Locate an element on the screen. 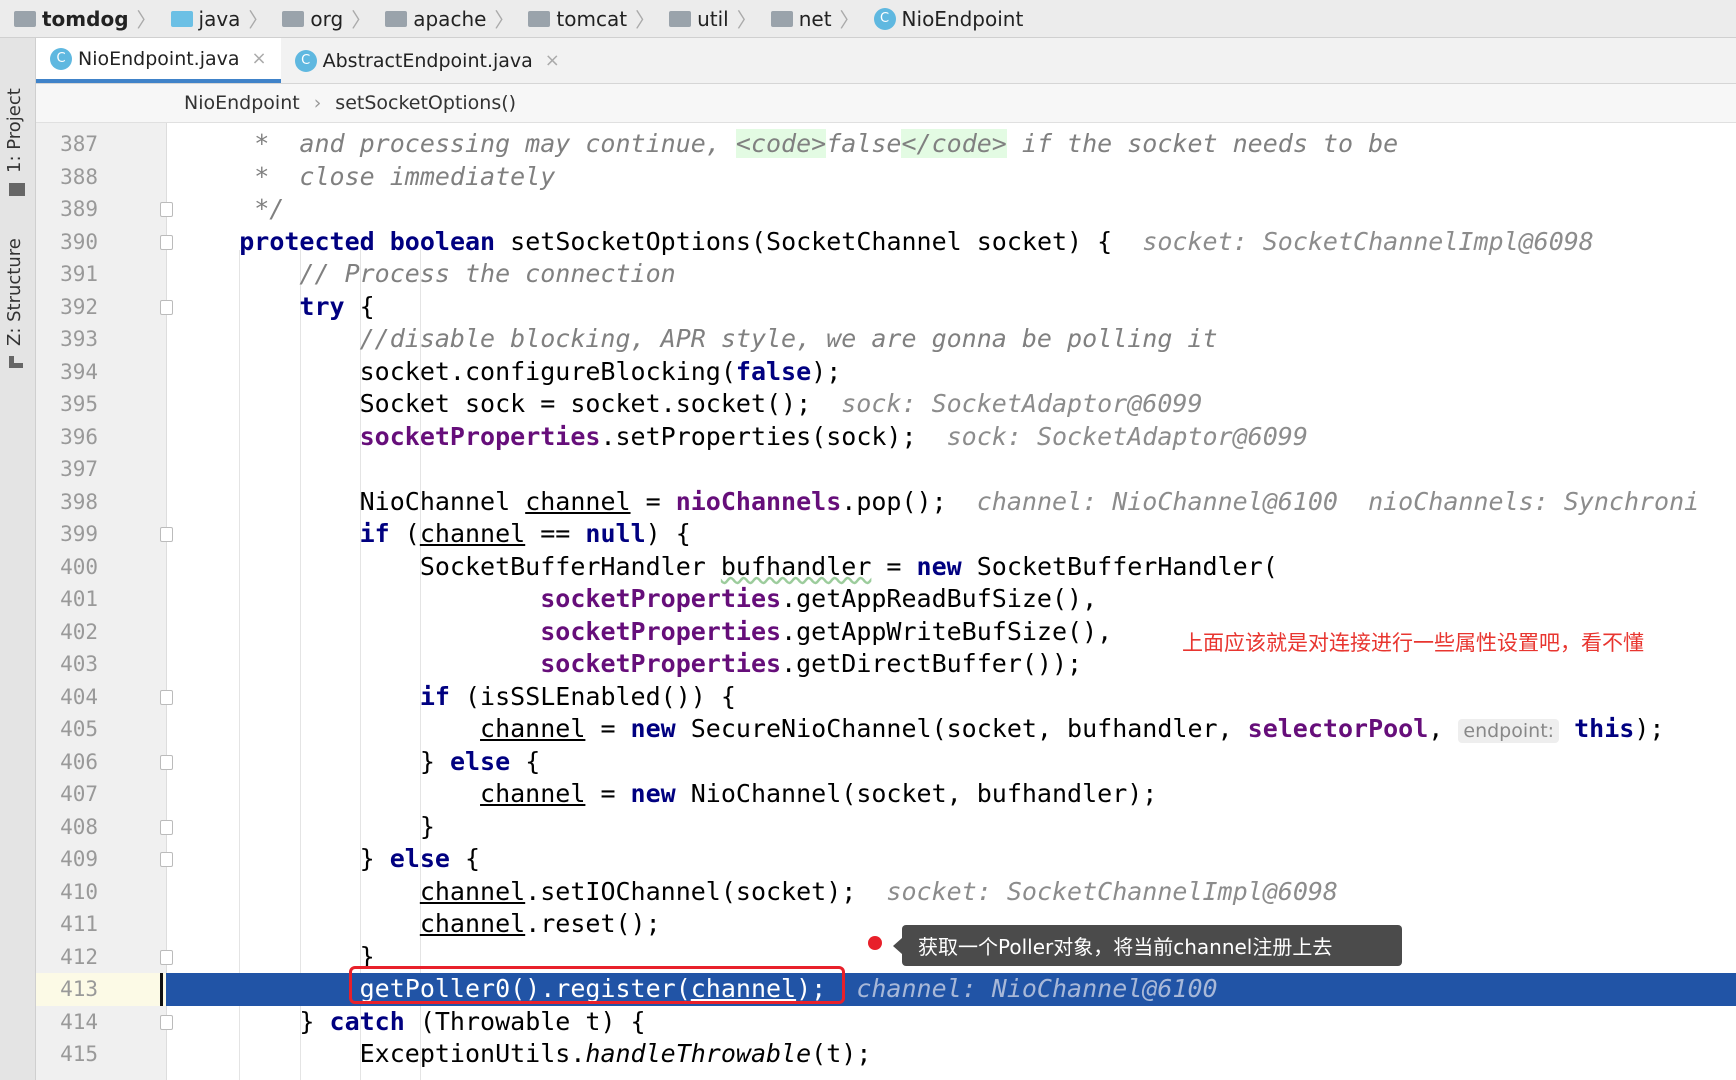  comment: if the socket needs to be is located at coordinates (1202, 143).